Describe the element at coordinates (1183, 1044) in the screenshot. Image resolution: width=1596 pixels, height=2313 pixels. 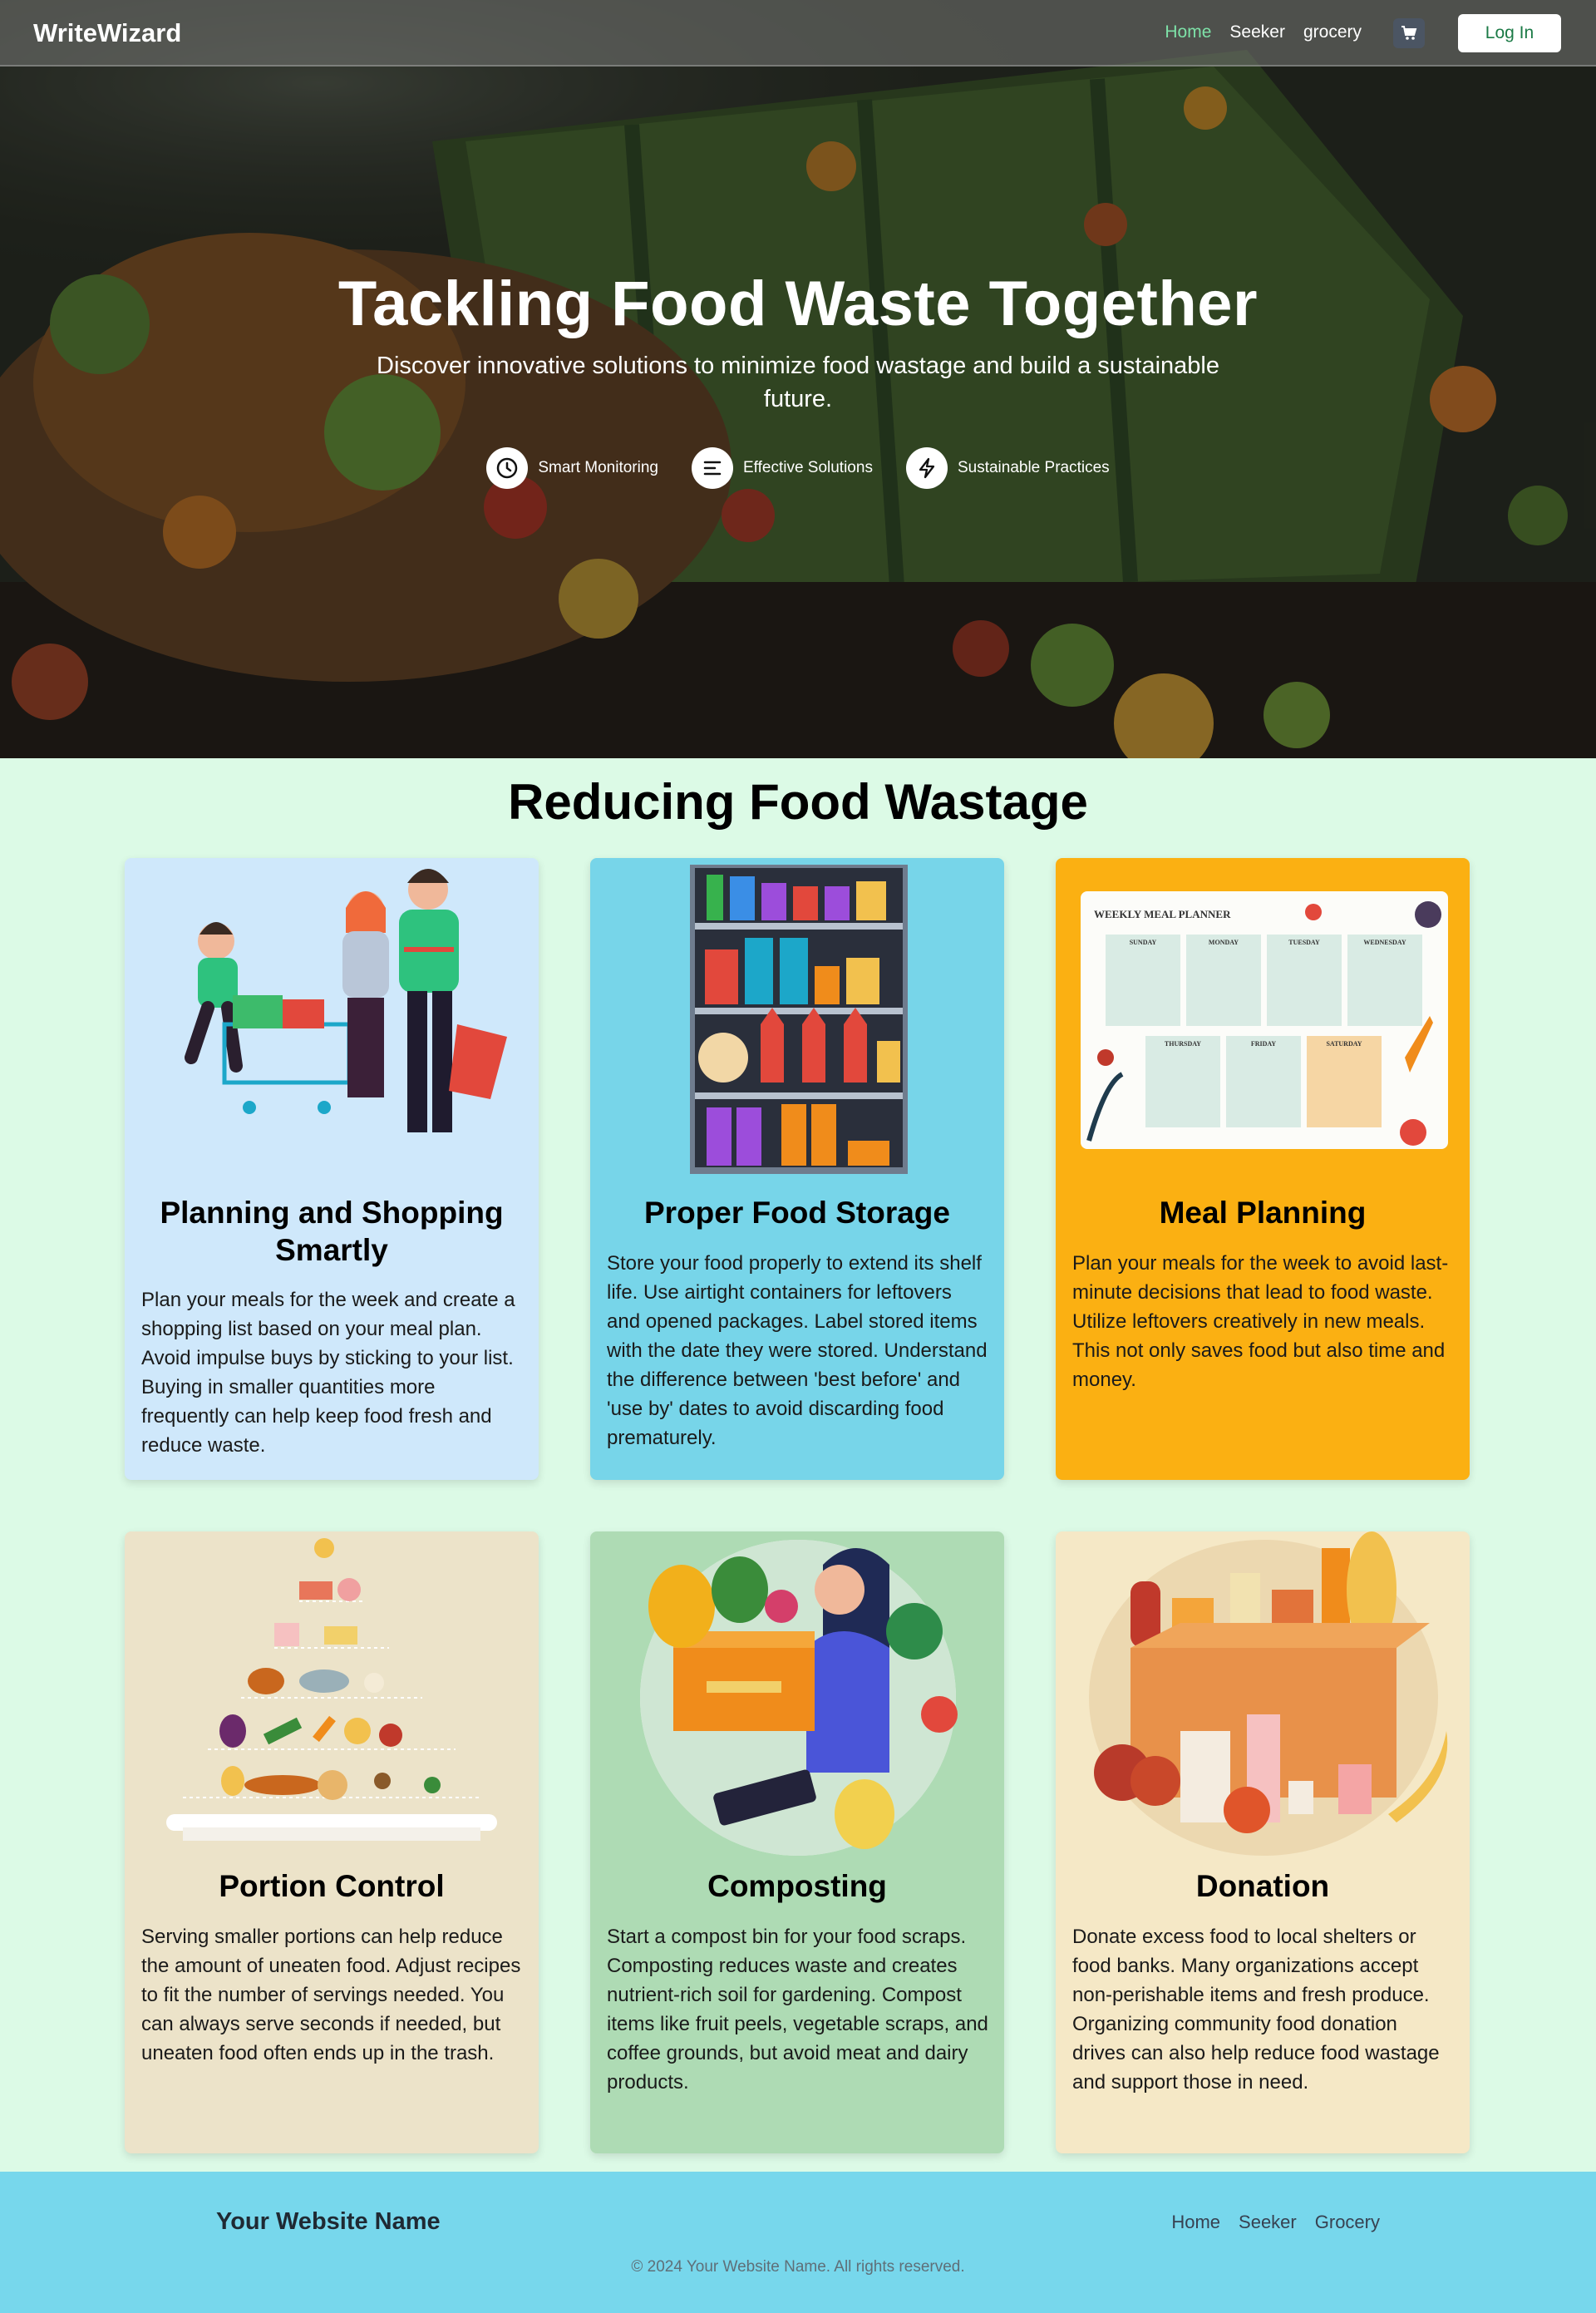
I see `planner-day-label: THURSDAY` at that location.